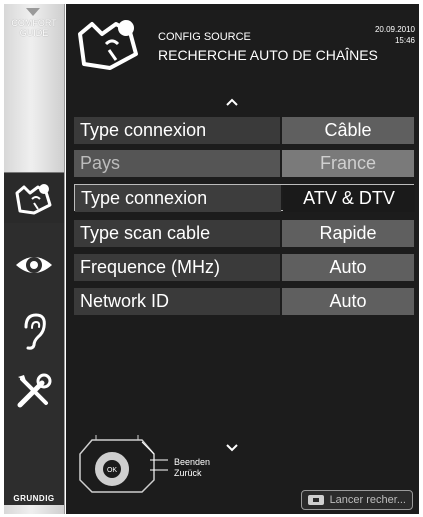 This screenshot has height=517, width=423. I want to click on comfort-guide-button: COMFORT GUIDE, so click(34, 28).